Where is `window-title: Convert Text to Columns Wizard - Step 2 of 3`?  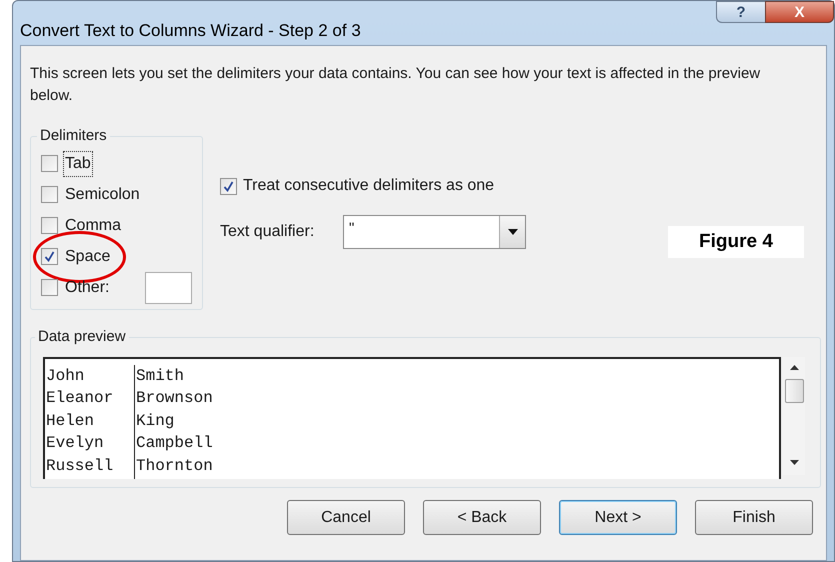
window-title: Convert Text to Columns Wizard - Step 2 of 3 is located at coordinates (190, 31).